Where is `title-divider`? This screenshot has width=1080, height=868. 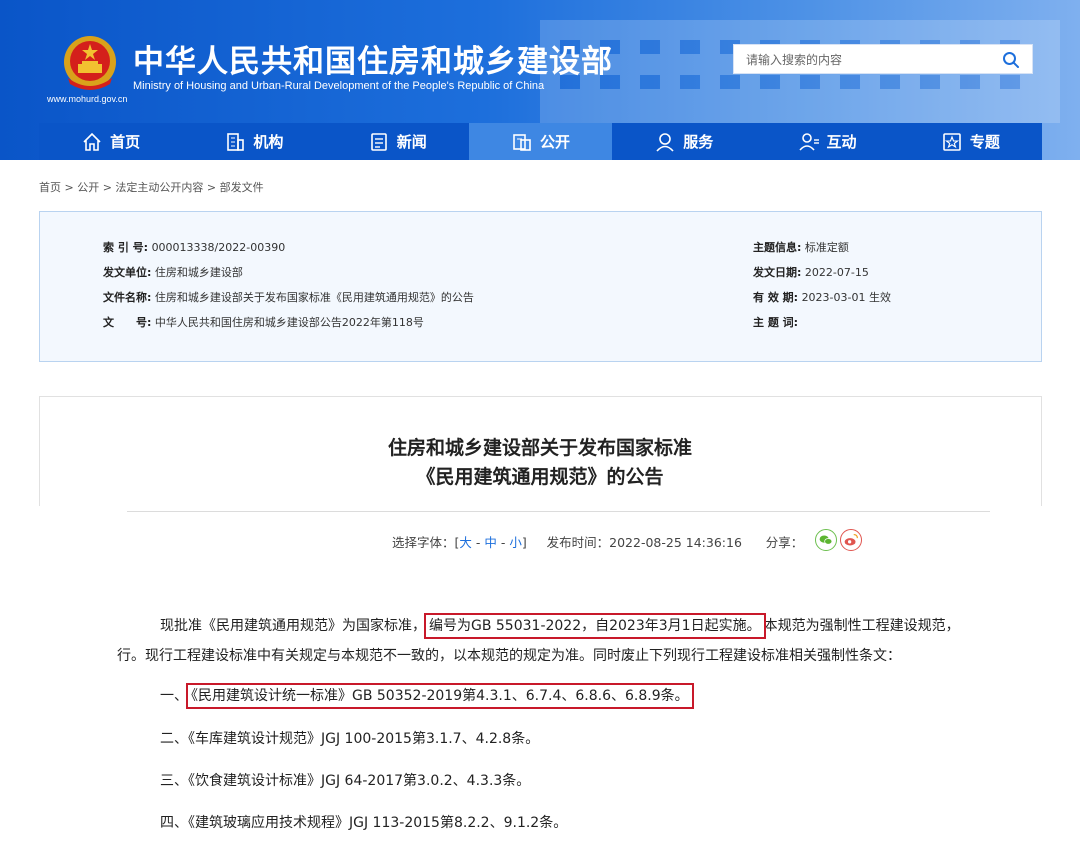
title-divider is located at coordinates (558, 511).